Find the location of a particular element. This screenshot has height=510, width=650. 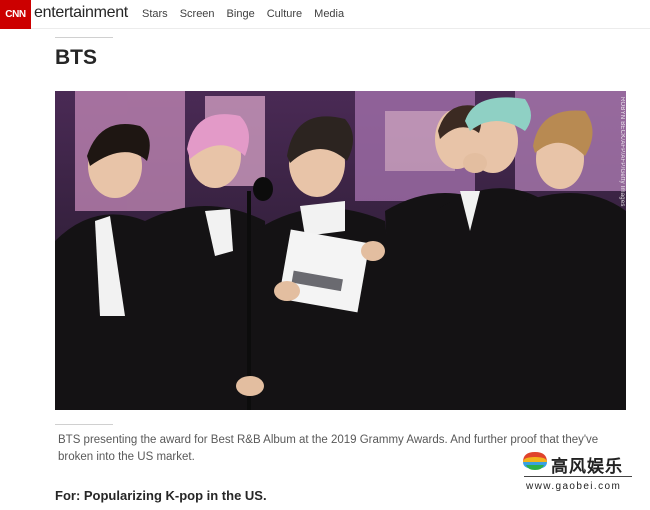

section-nav: Stars Screen Binge Culture Media is located at coordinates (249, 14).